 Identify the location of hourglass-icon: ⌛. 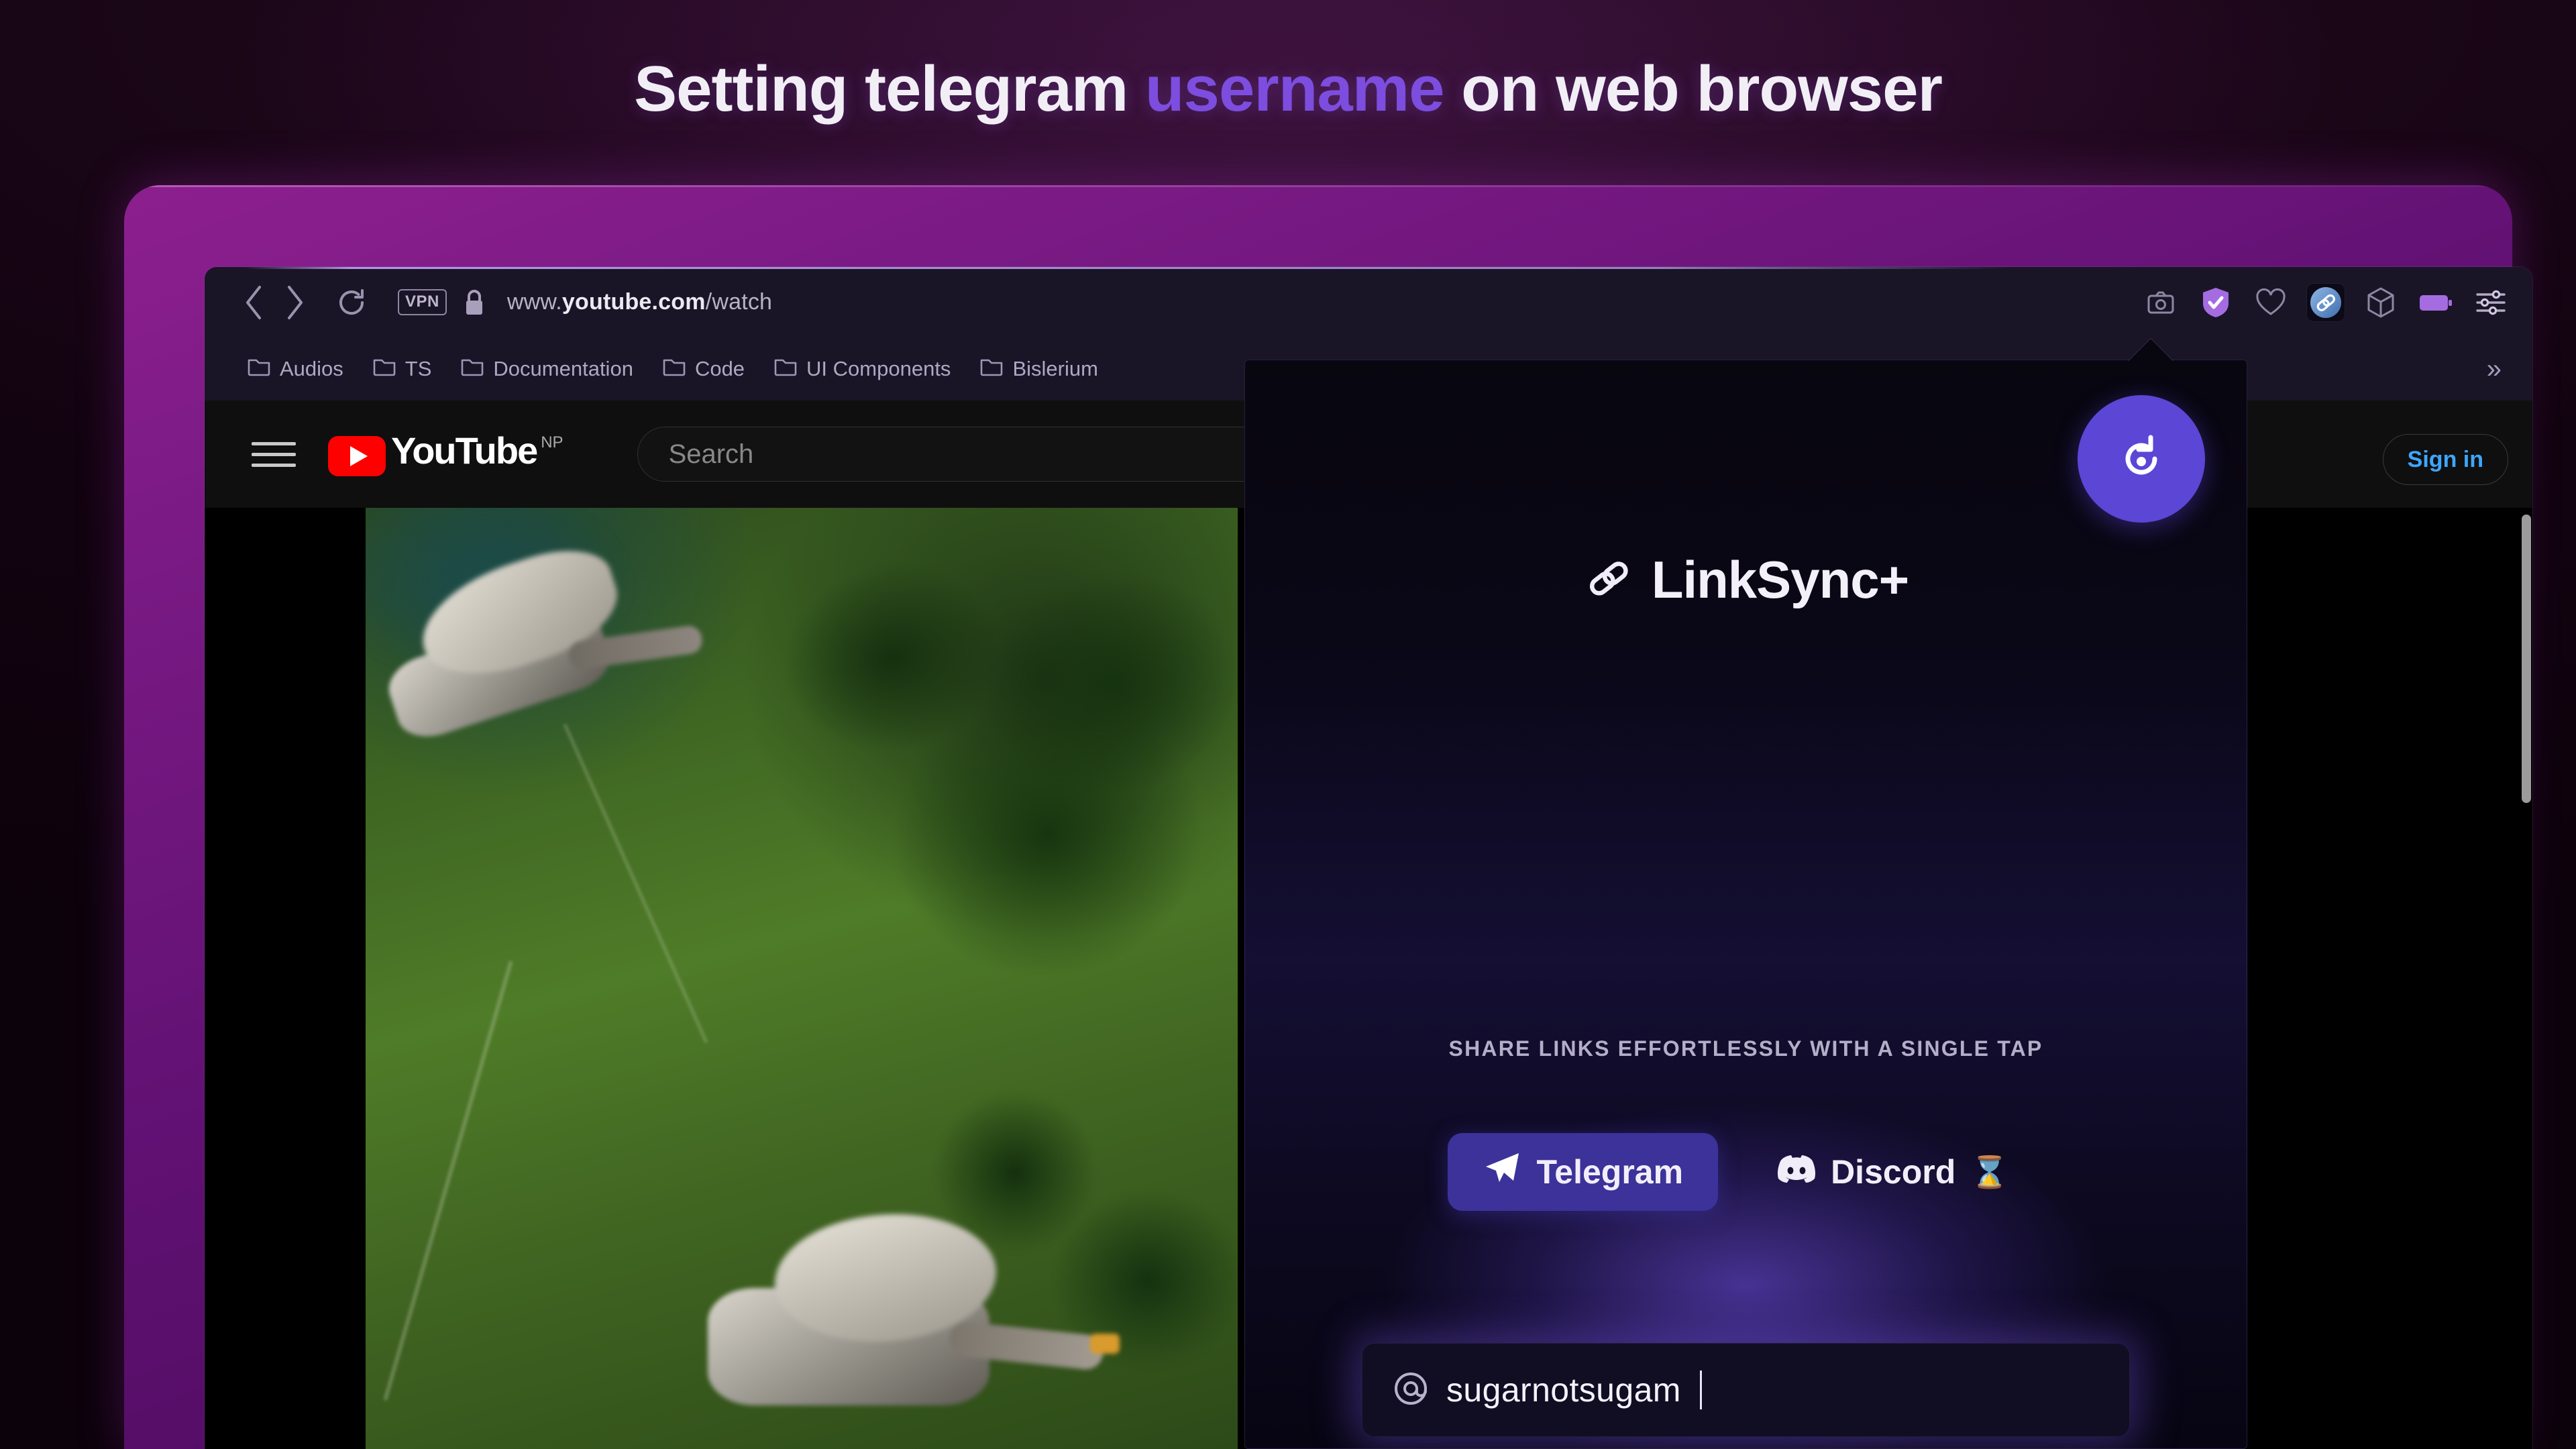
(1989, 1171).